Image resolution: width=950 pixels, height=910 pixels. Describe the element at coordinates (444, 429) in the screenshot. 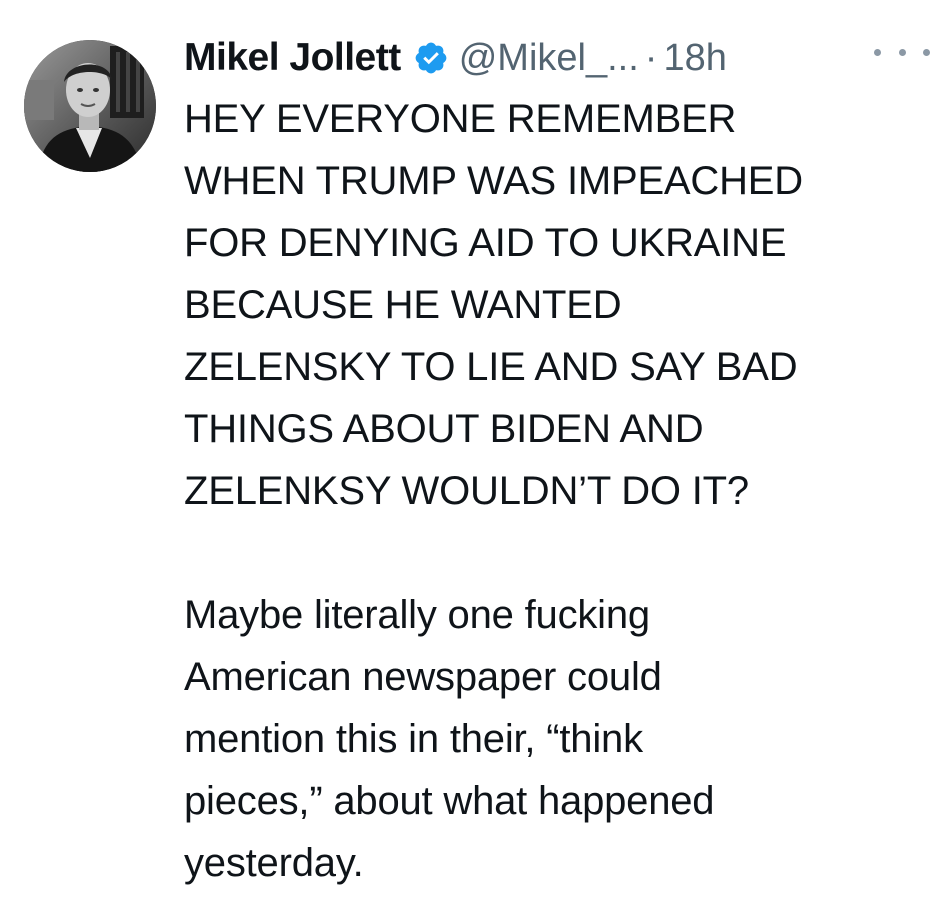

I see `tweet-line: THINGS ABOUT BIDEN AND` at that location.